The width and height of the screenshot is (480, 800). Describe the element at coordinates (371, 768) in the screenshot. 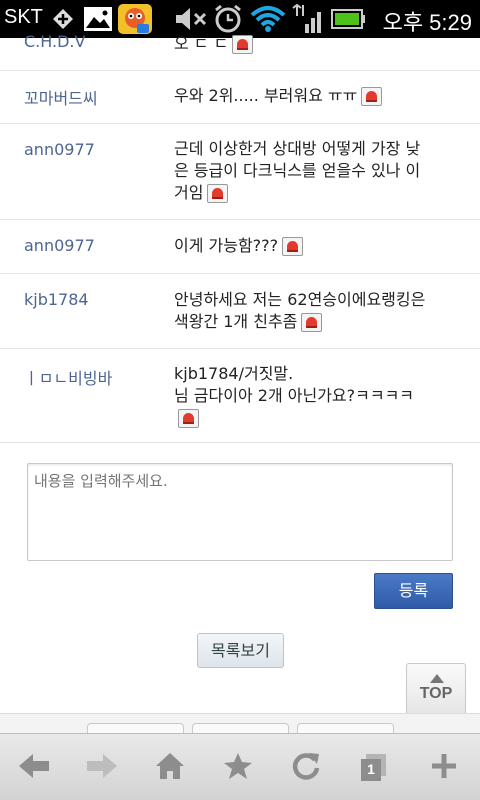

I see `tab-count: 1` at that location.